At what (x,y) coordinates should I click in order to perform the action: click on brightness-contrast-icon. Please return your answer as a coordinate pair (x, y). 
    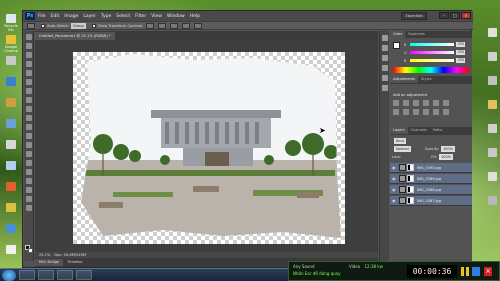
    Looking at the image, I should click on (396, 103).